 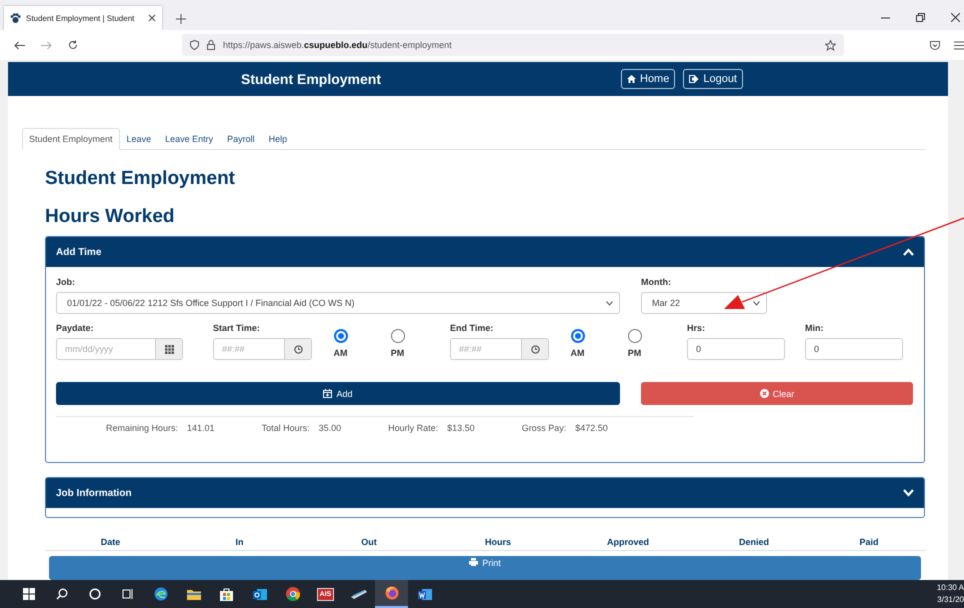 I want to click on calendar-grid-icon, so click(x=169, y=349).